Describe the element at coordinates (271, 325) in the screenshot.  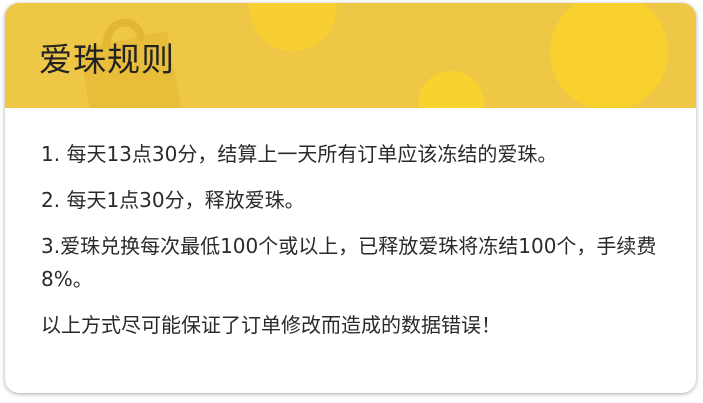
I see `rule-note: 以上方式尽可能保证了订单修改而造成的数据错误！` at that location.